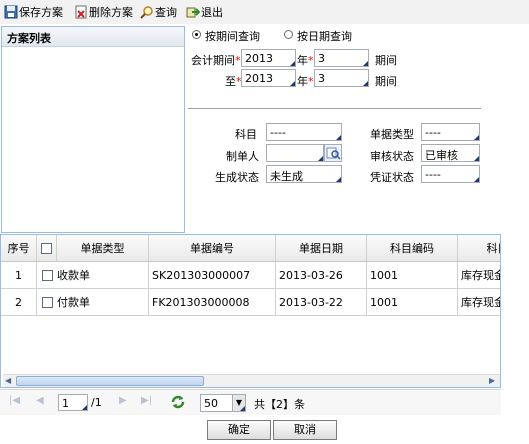 The height and width of the screenshot is (444, 529). I want to click on subject-select: ----, so click(304, 132).